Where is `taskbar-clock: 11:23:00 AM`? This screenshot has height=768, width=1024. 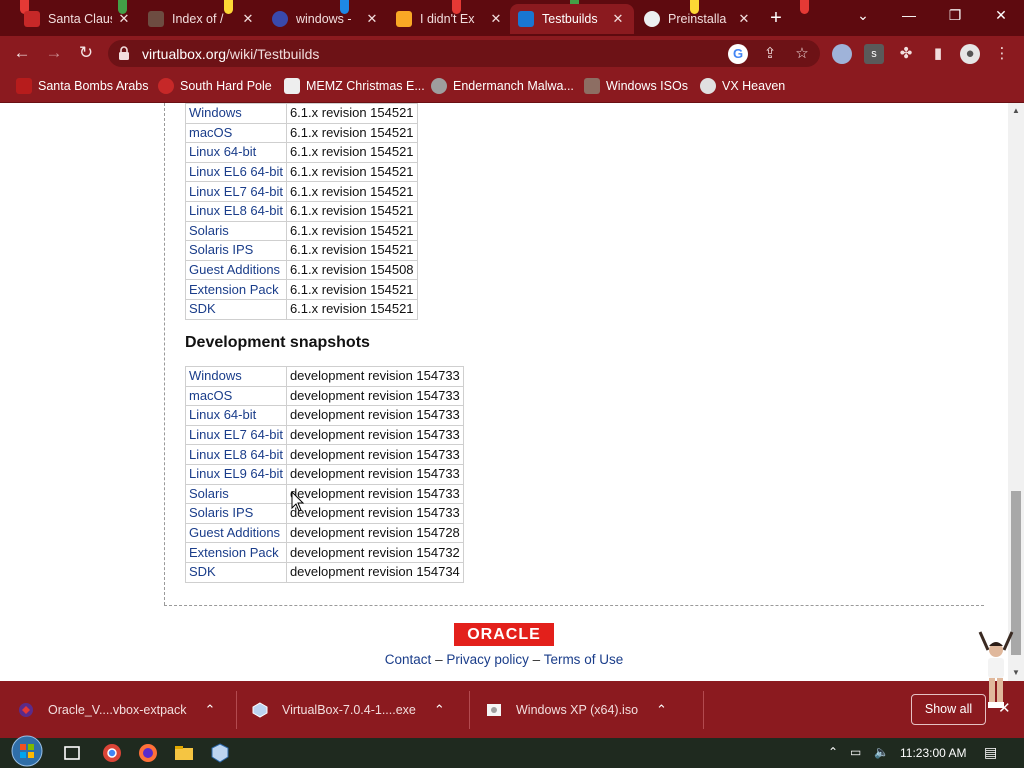
taskbar-clock: 11:23:00 AM is located at coordinates (933, 753).